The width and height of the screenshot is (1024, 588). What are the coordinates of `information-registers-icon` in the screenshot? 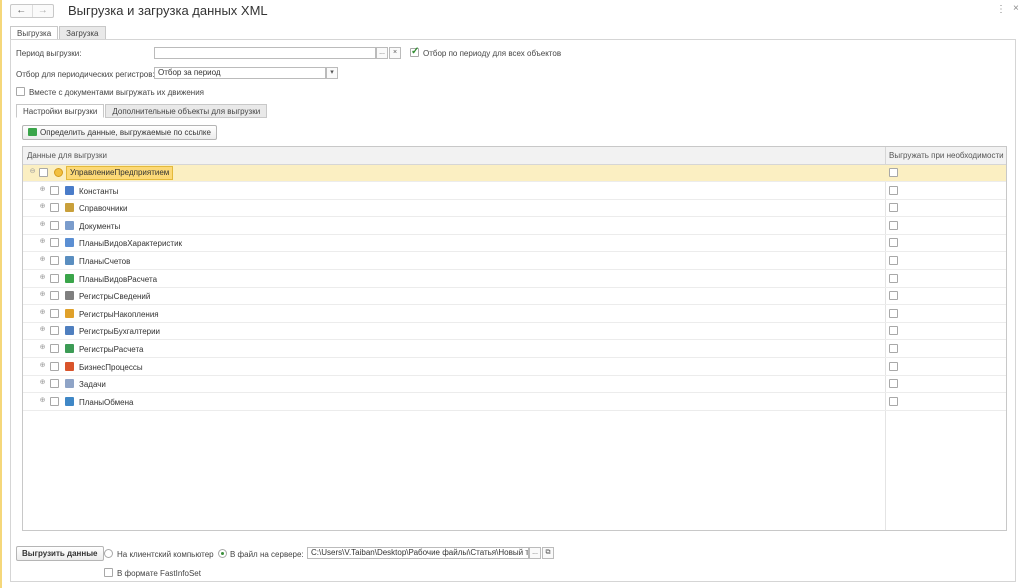 It's located at (69, 296).